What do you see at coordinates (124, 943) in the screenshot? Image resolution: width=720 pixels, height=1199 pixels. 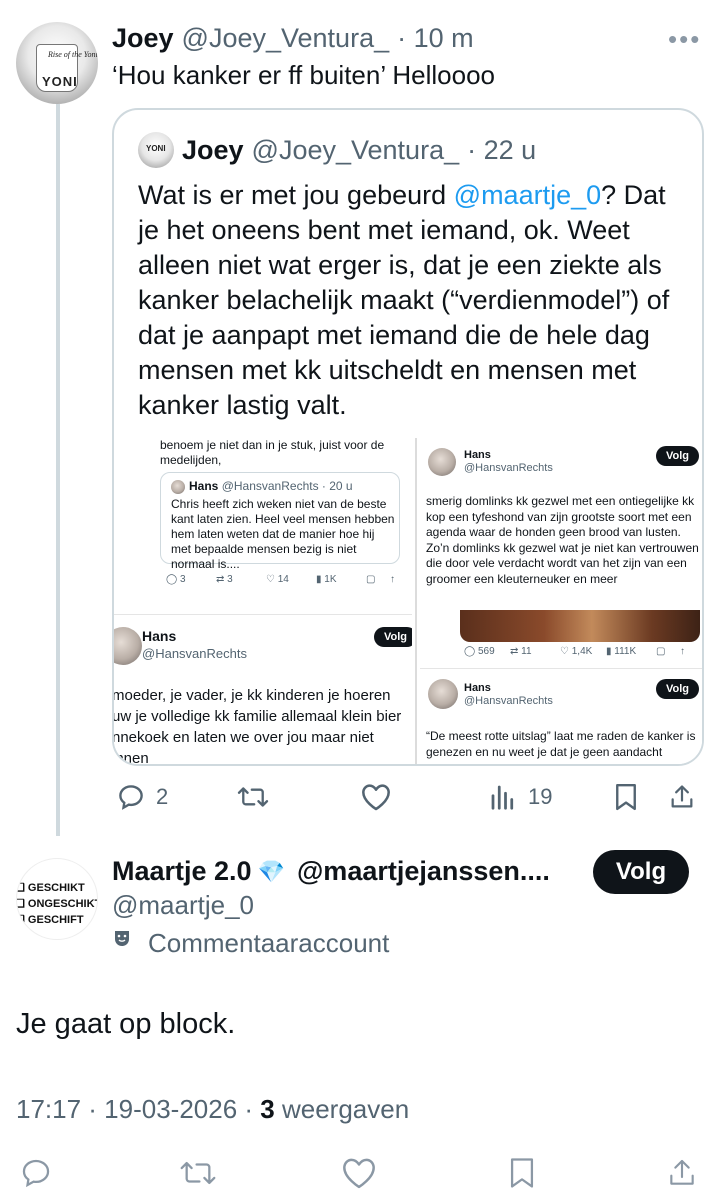 I see `theater-mask-icon` at bounding box center [124, 943].